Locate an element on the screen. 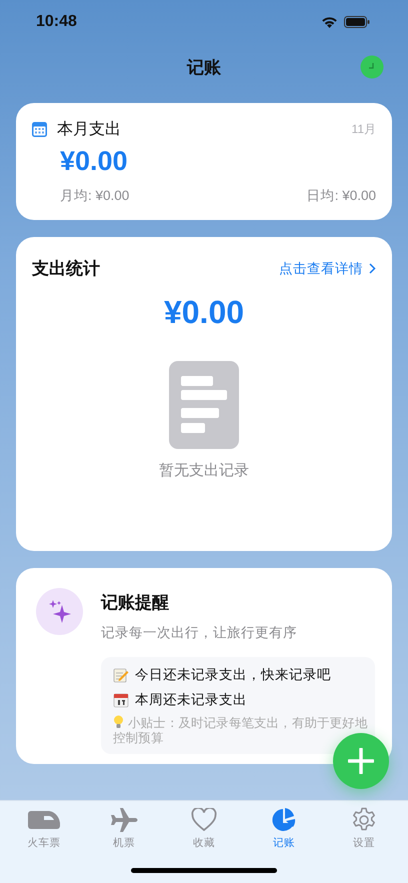  empty-chart-icon is located at coordinates (204, 405).